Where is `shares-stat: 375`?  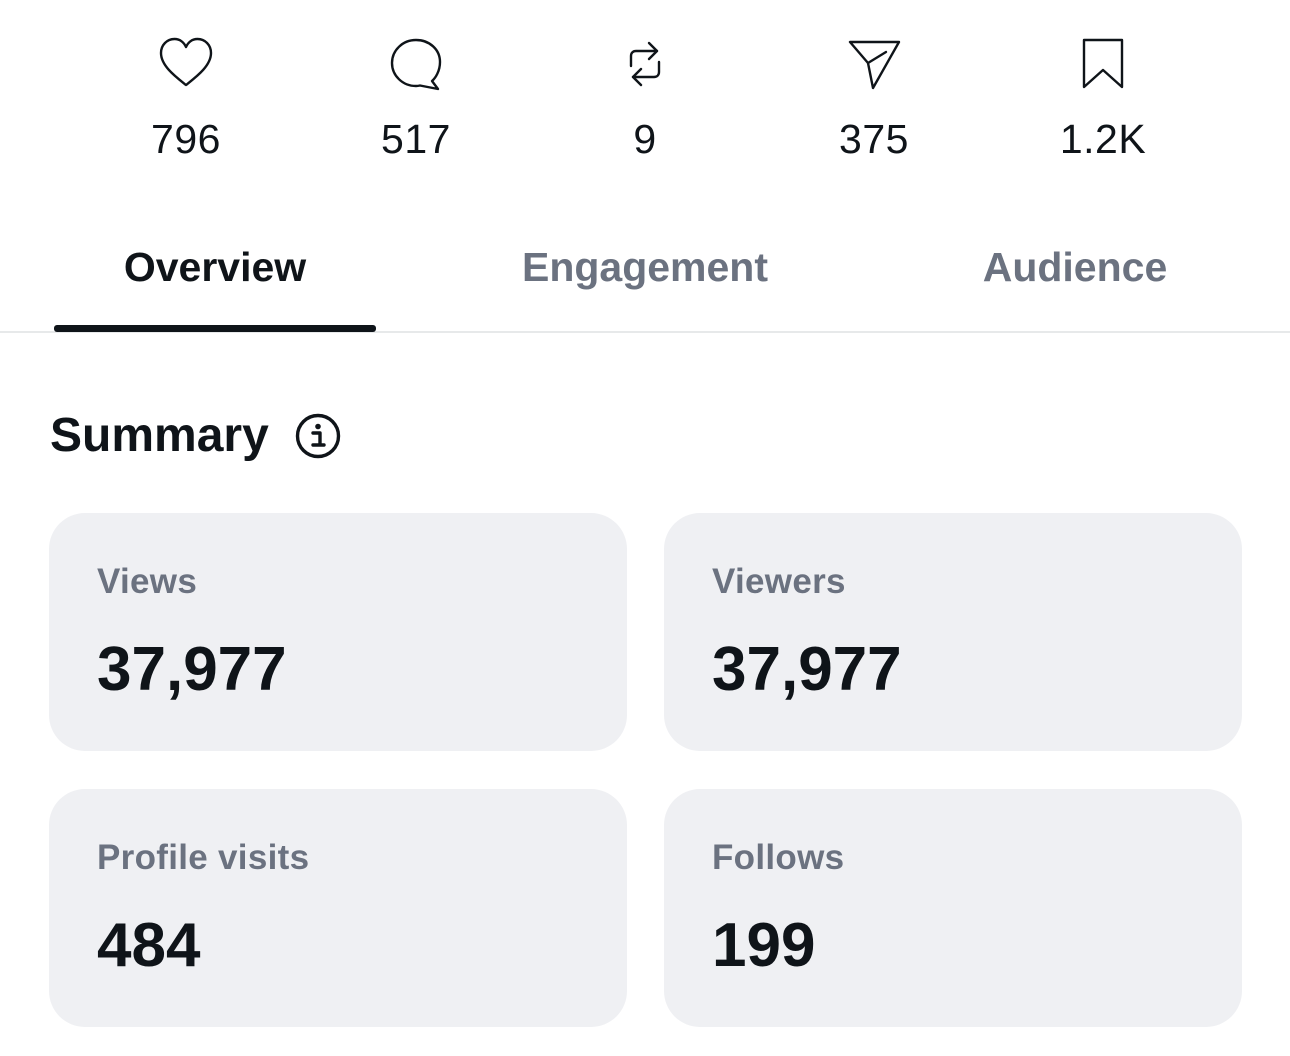
shares-stat: 375 is located at coordinates (874, 107).